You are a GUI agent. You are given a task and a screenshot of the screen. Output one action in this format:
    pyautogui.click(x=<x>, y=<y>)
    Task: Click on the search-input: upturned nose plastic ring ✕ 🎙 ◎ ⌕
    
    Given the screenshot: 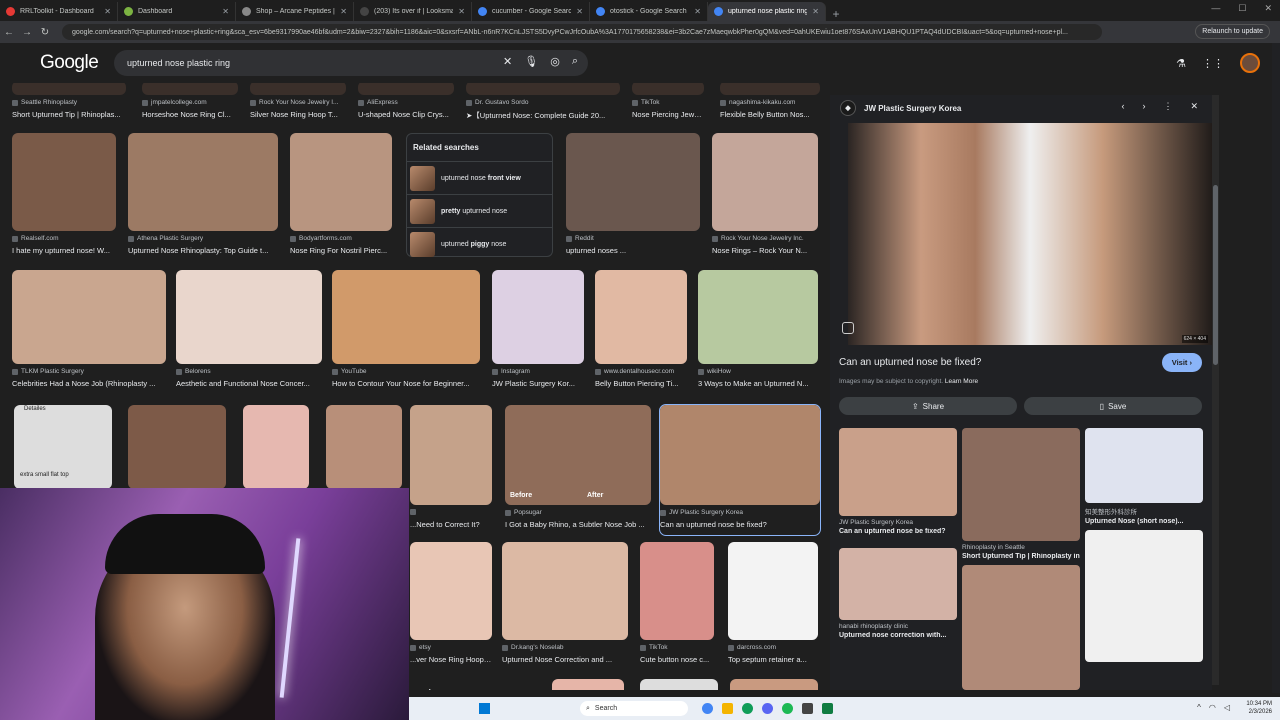 What is the action you would take?
    pyautogui.click(x=351, y=63)
    